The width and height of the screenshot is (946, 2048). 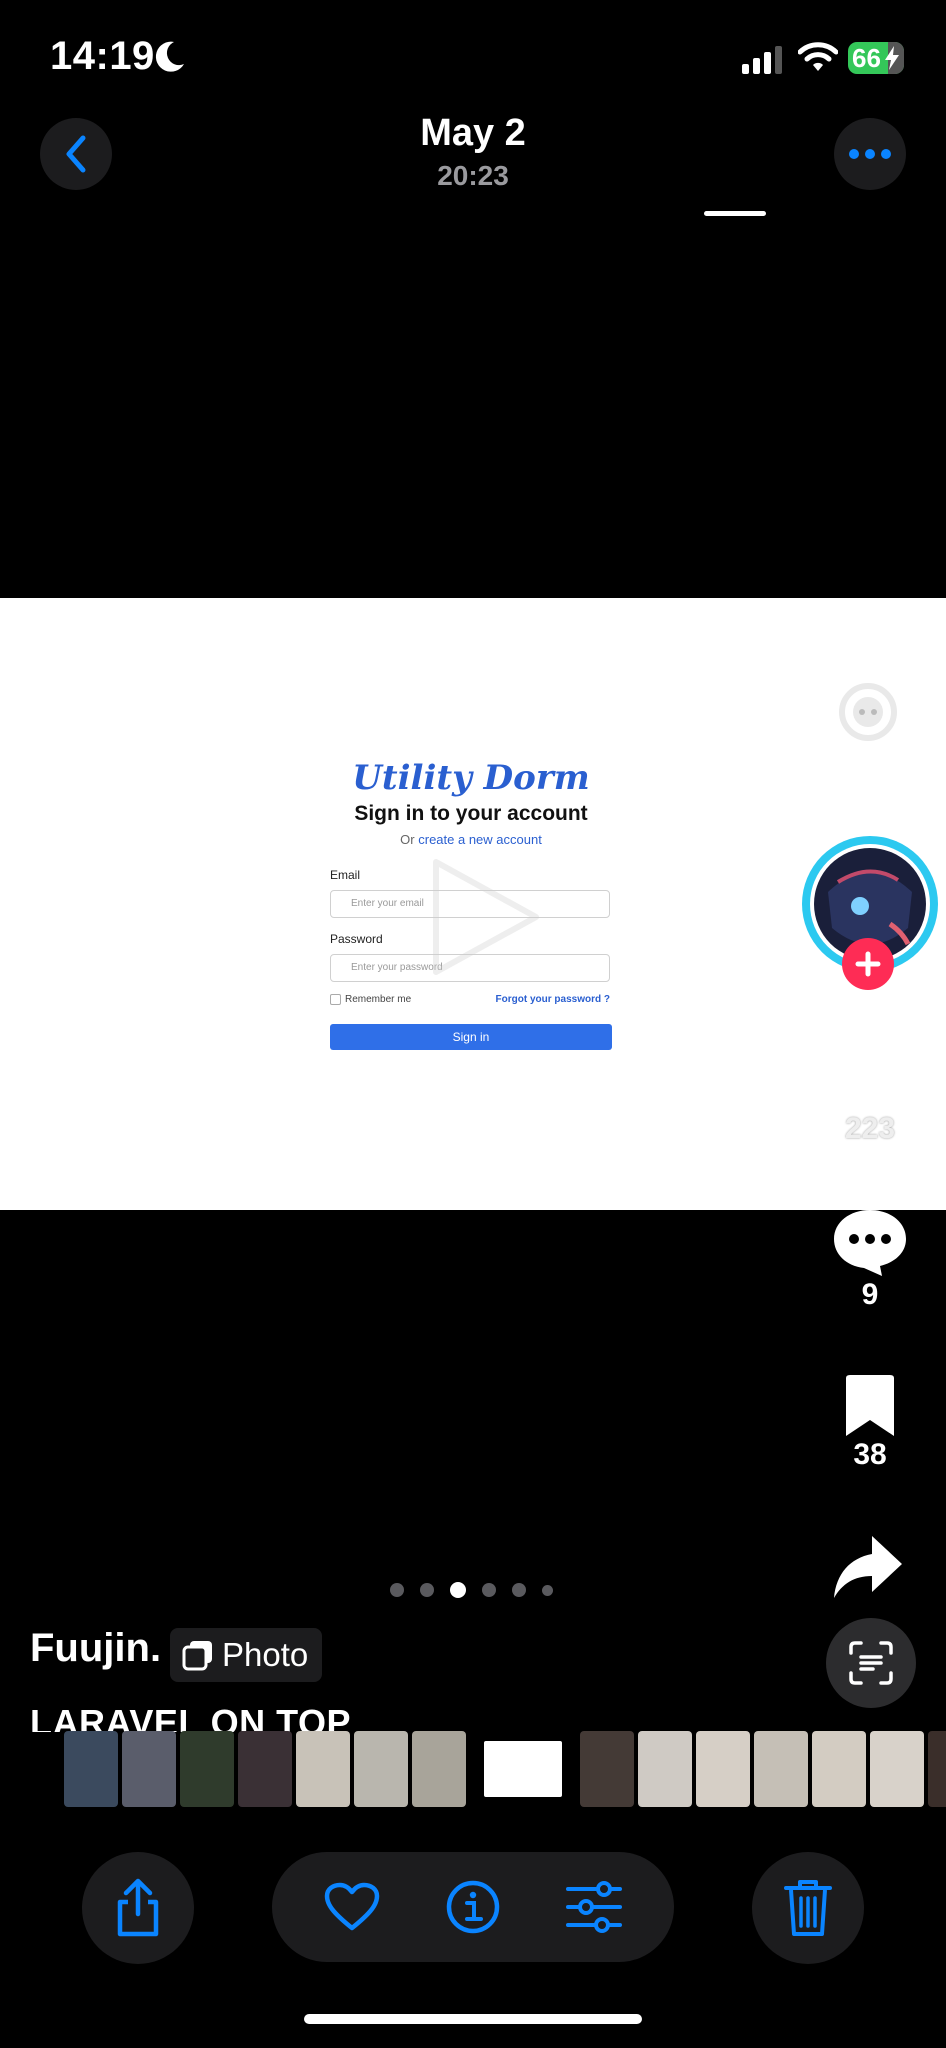 What do you see at coordinates (378, 999) in the screenshot?
I see `remember-label: Remember me` at bounding box center [378, 999].